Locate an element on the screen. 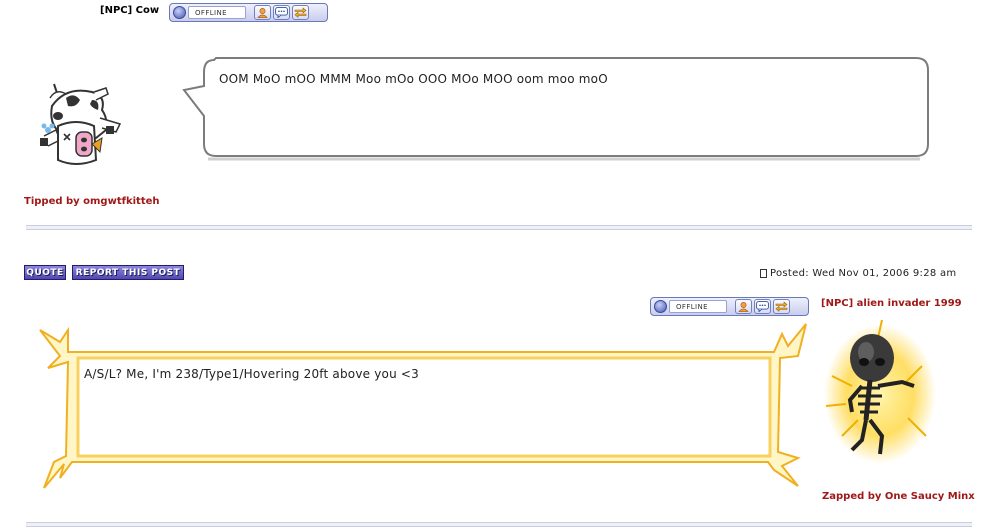 This screenshot has height=530, width=995. quote-button: QUOTE is located at coordinates (45, 272).